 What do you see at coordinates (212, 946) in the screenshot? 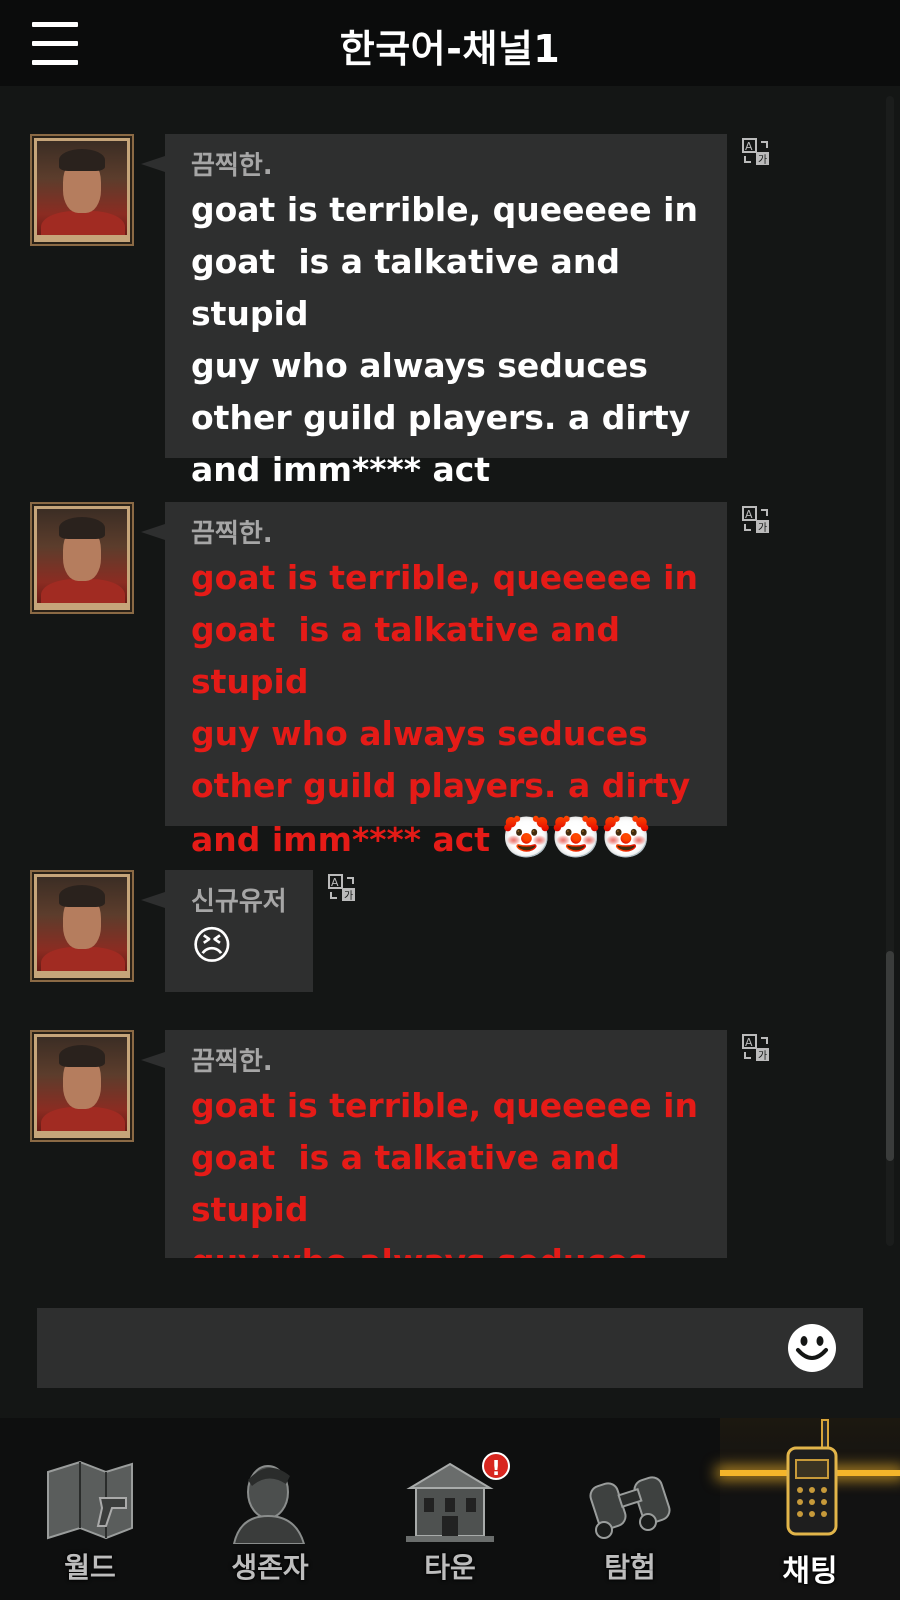
I see `persevering-face-emoji: 😣` at bounding box center [212, 946].